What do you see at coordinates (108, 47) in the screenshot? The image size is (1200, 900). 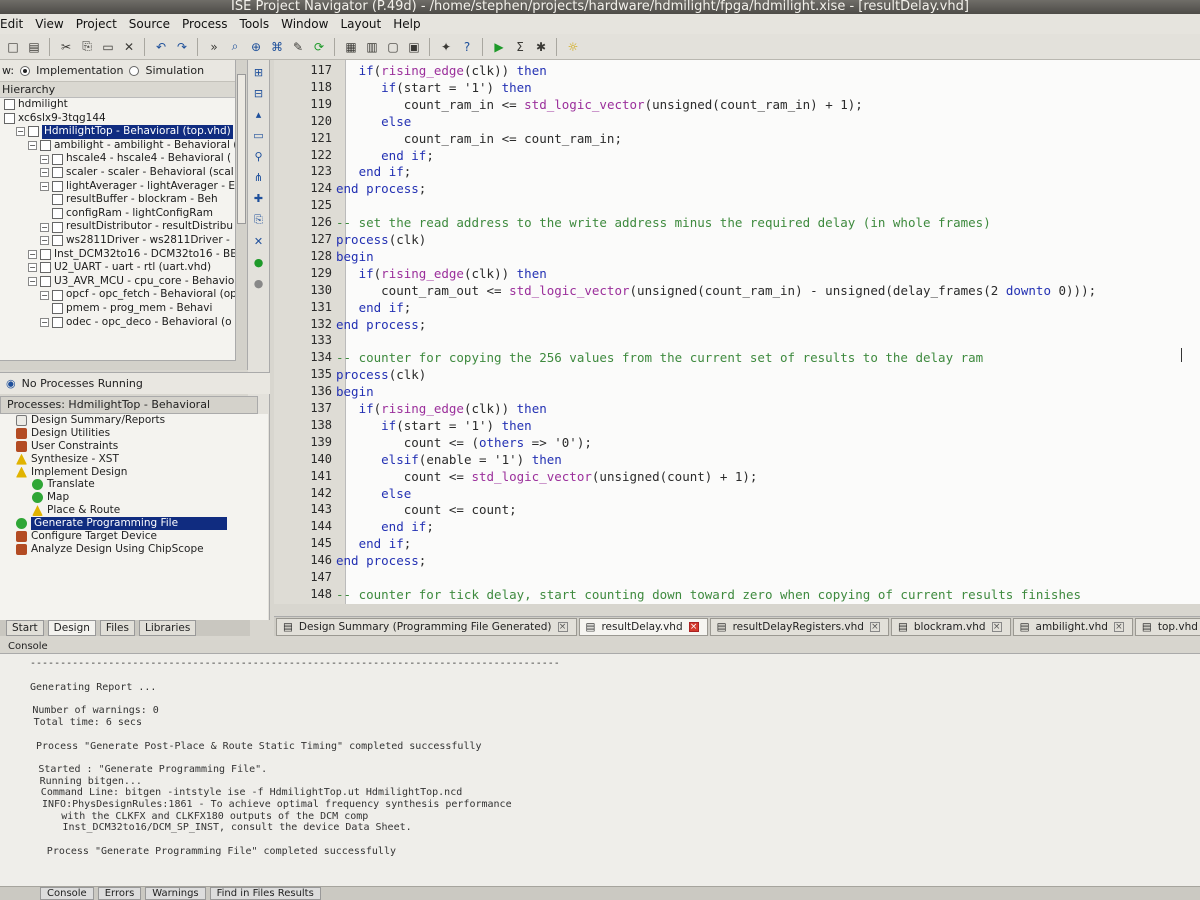 I see `paste-icon: ▭` at bounding box center [108, 47].